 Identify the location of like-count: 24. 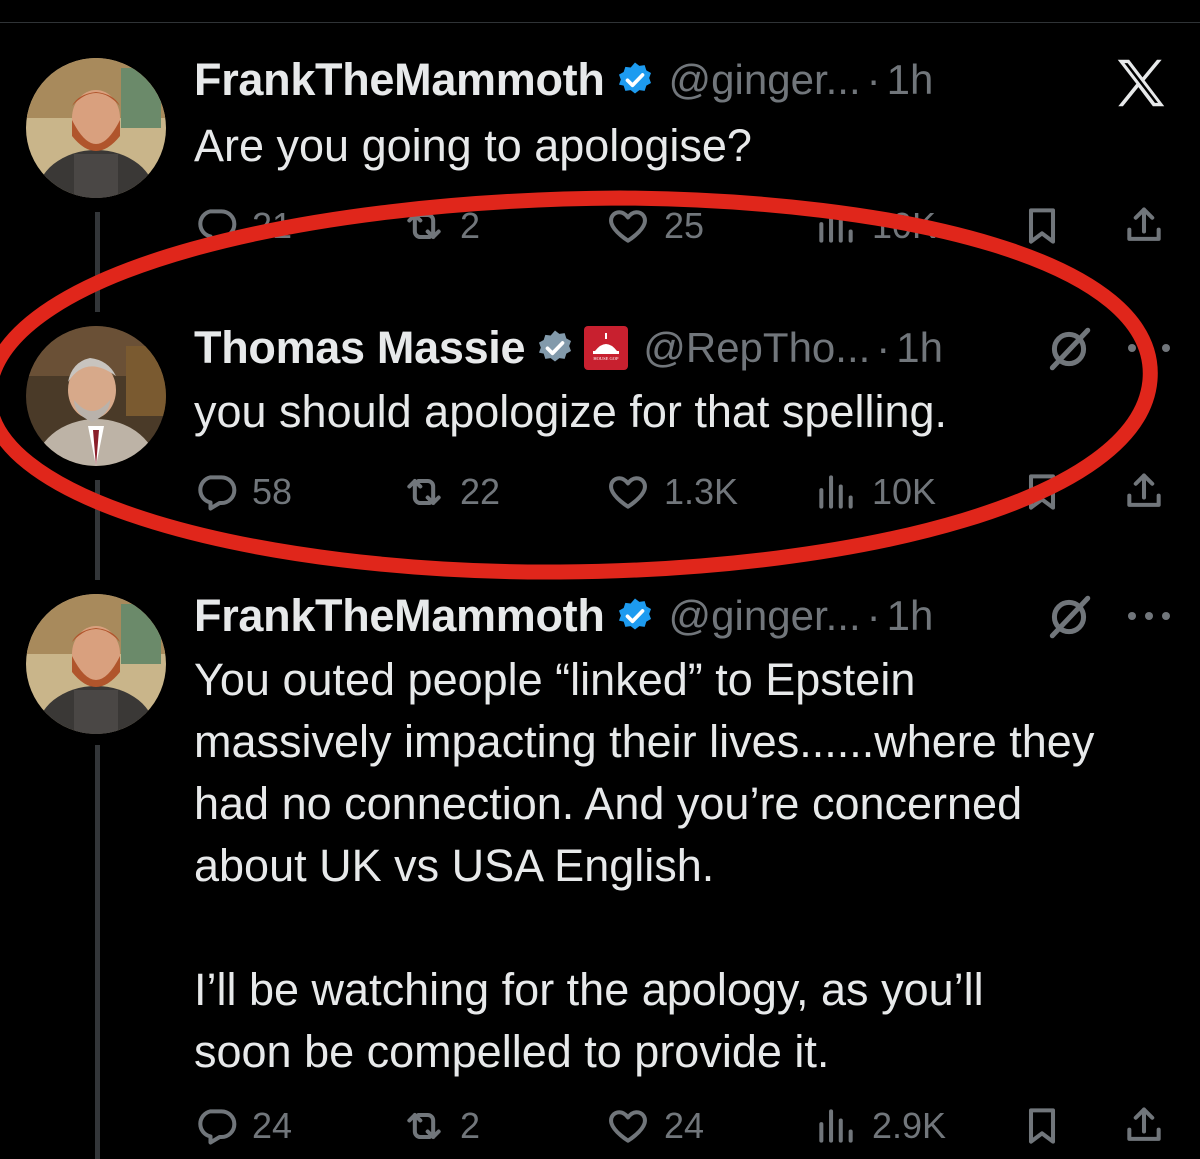
(684, 1125).